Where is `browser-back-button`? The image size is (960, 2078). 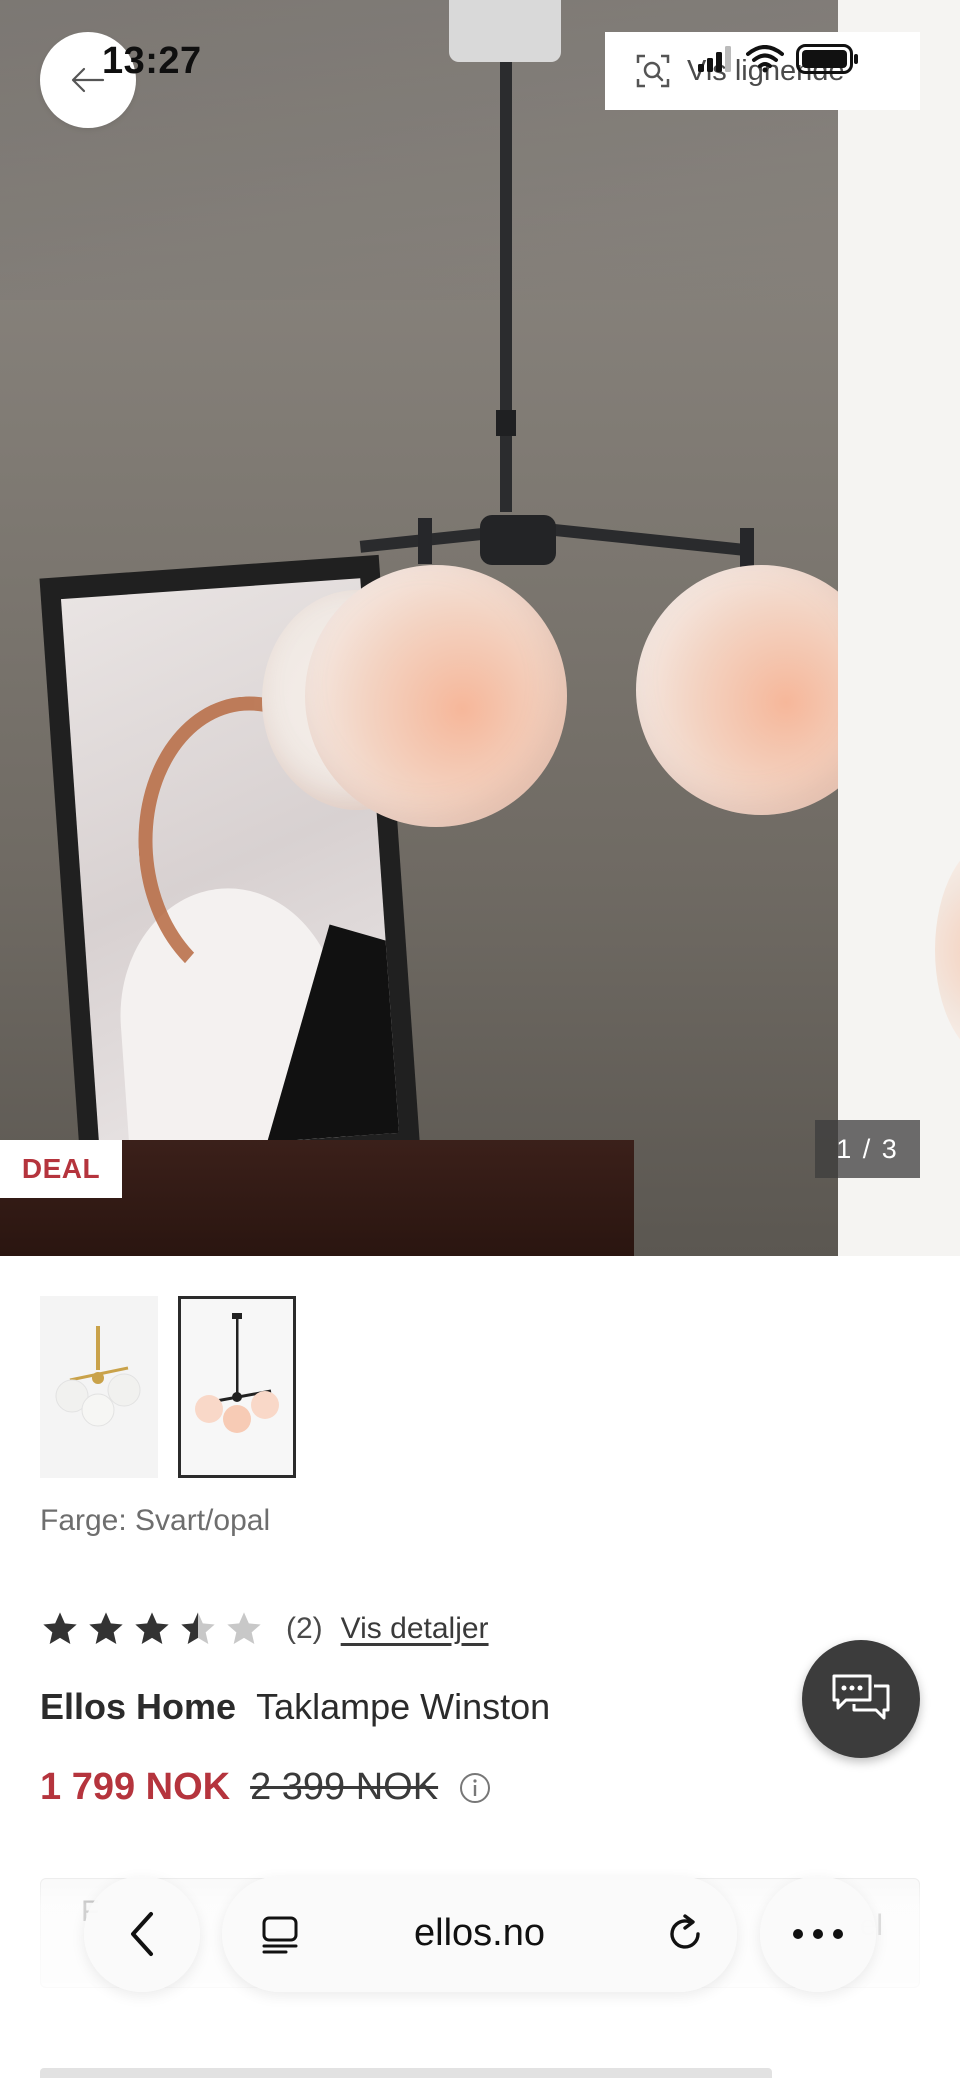 browser-back-button is located at coordinates (142, 1934).